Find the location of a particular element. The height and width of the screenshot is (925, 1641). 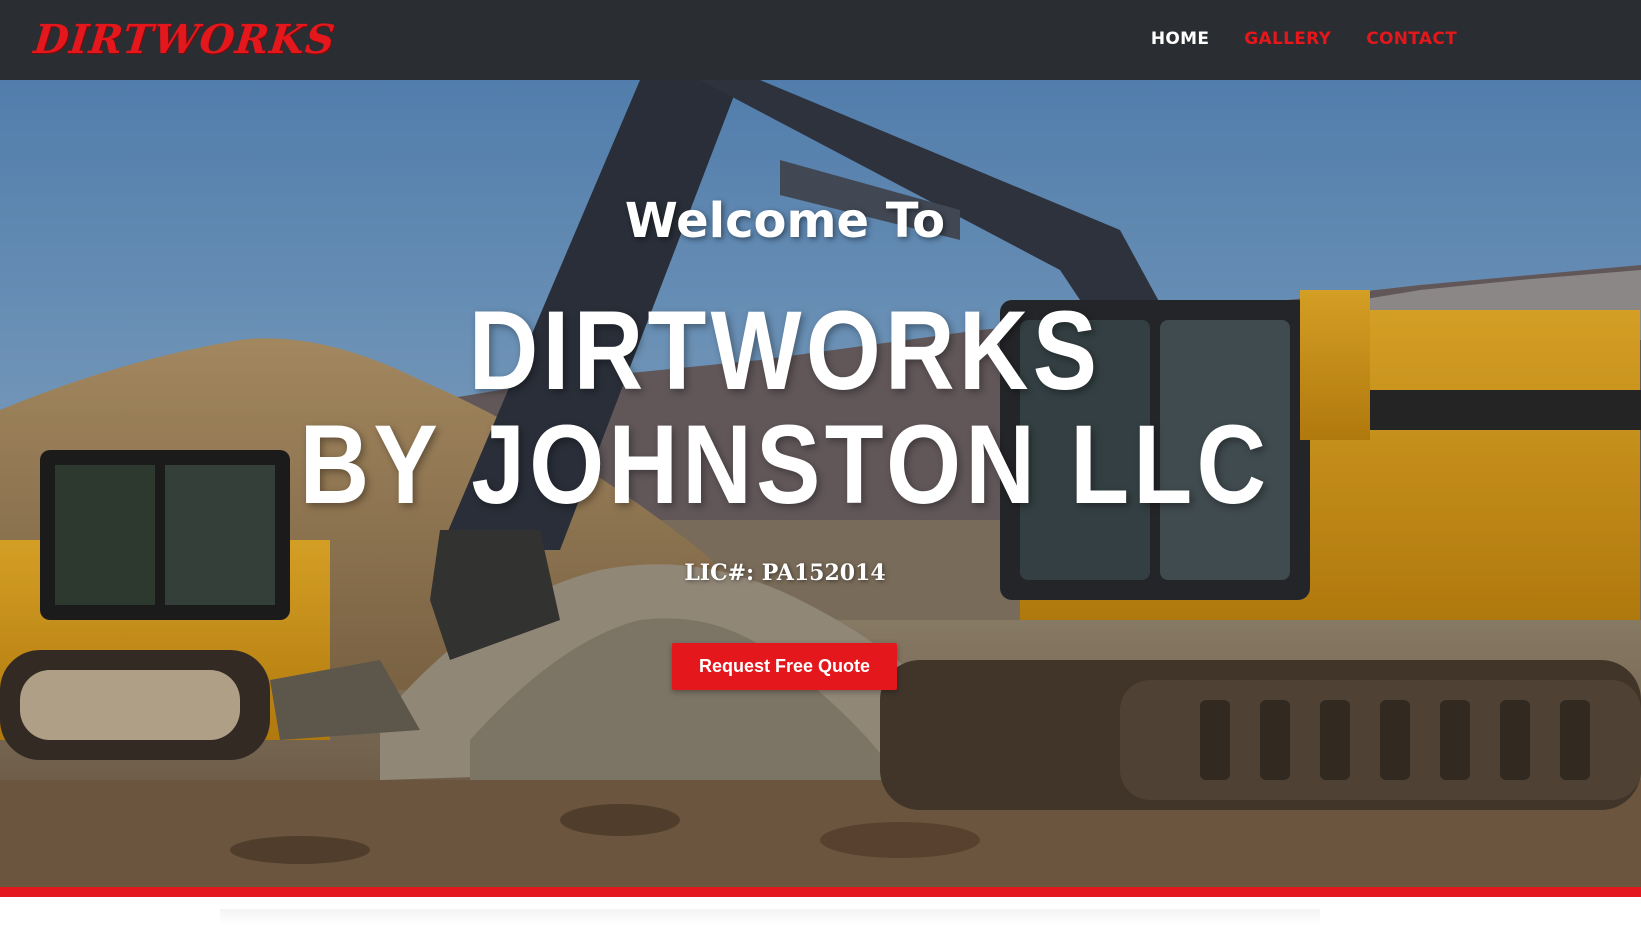

nav-home-link: HOME is located at coordinates (1180, 39).